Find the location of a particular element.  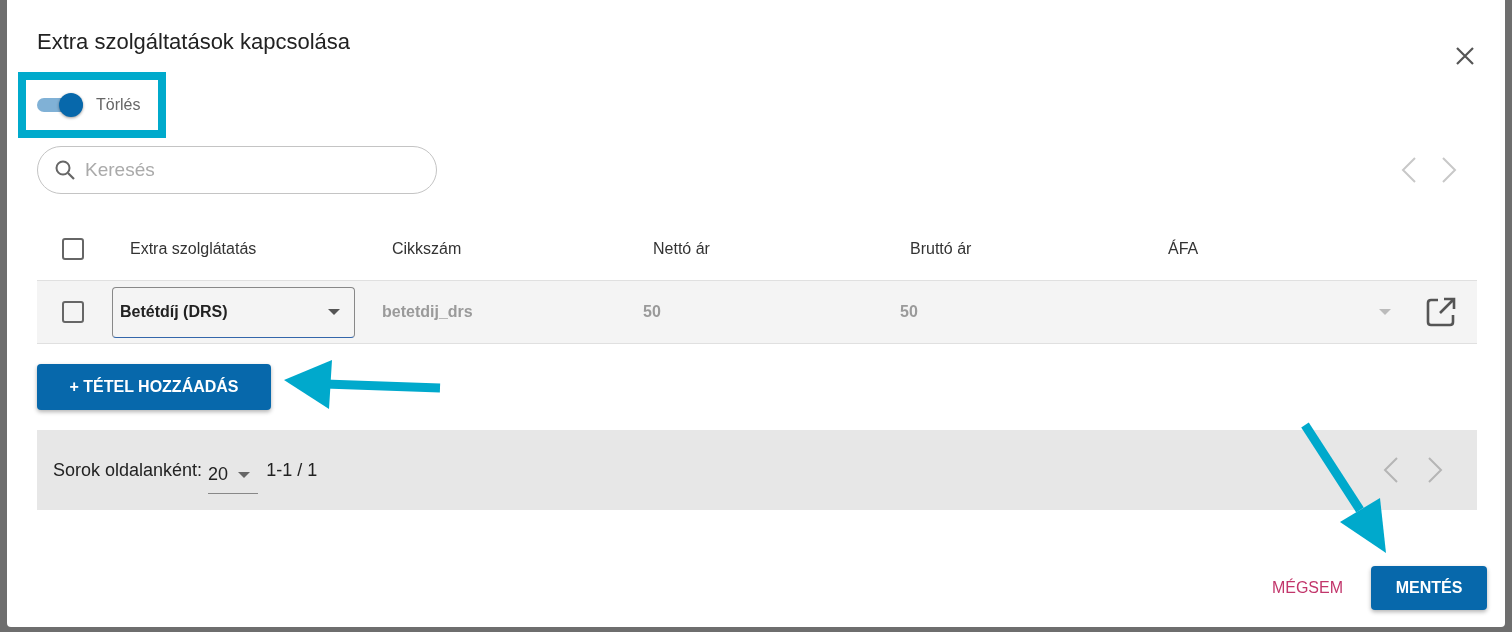

external-link-icon is located at coordinates (1441, 312).